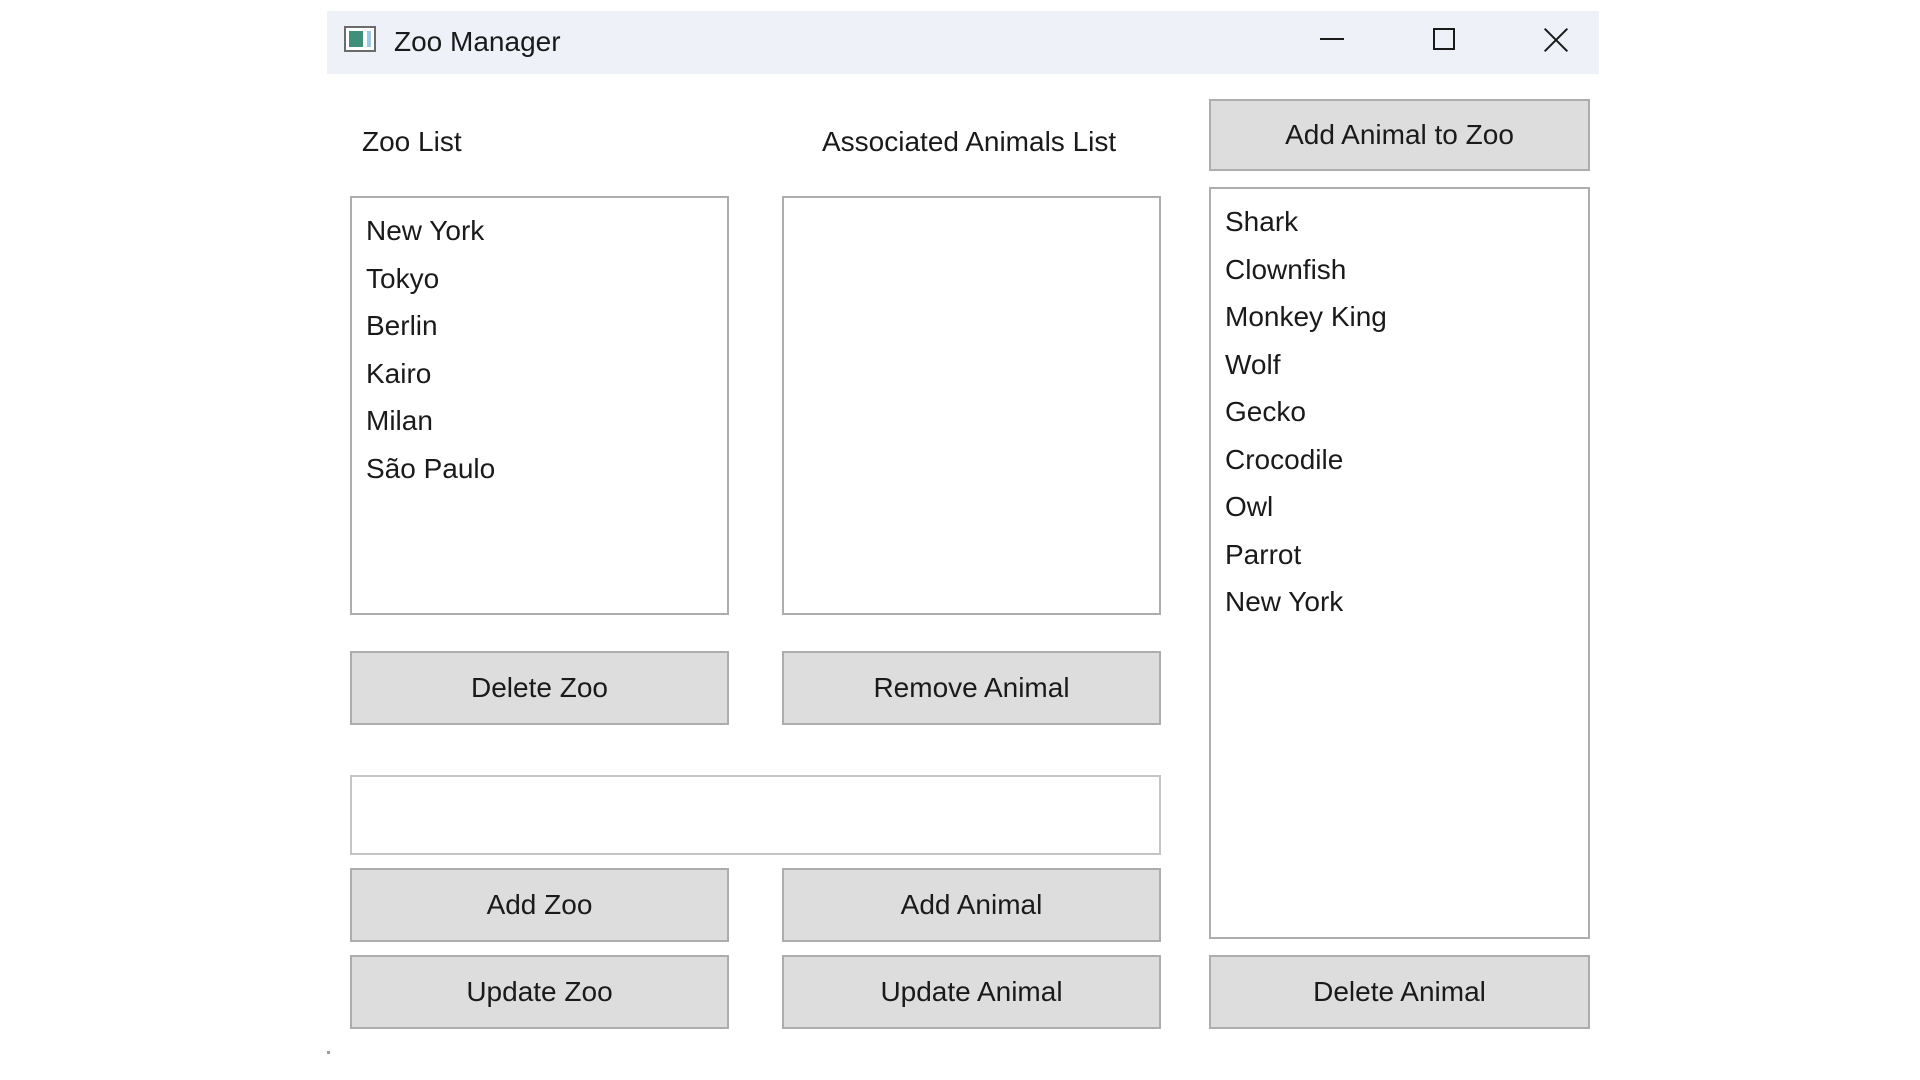  I want to click on zoo-list-item: Milan, so click(546, 421).